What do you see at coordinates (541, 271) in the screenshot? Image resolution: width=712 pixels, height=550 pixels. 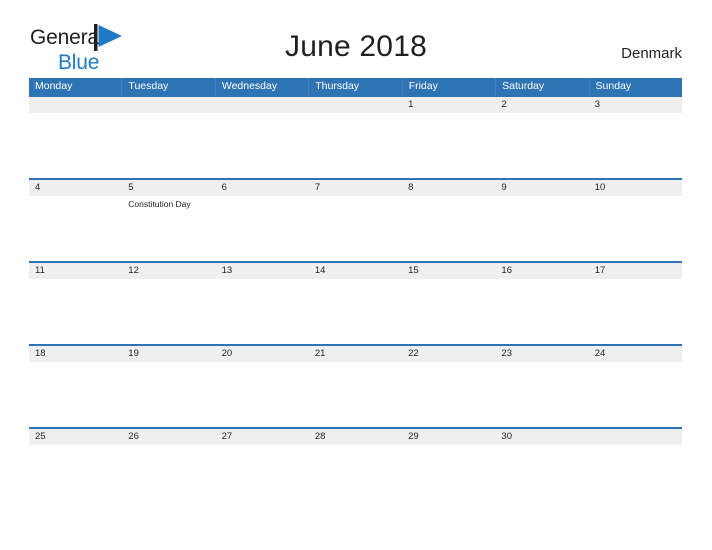 I see `day-number: 16` at bounding box center [541, 271].